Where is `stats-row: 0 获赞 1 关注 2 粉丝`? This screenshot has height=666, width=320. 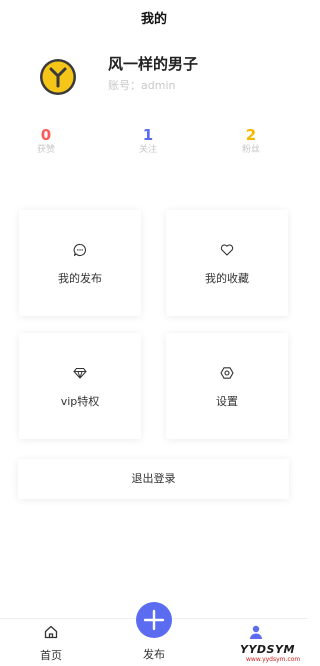 stats-row: 0 获赞 1 关注 2 粉丝 is located at coordinates (154, 146).